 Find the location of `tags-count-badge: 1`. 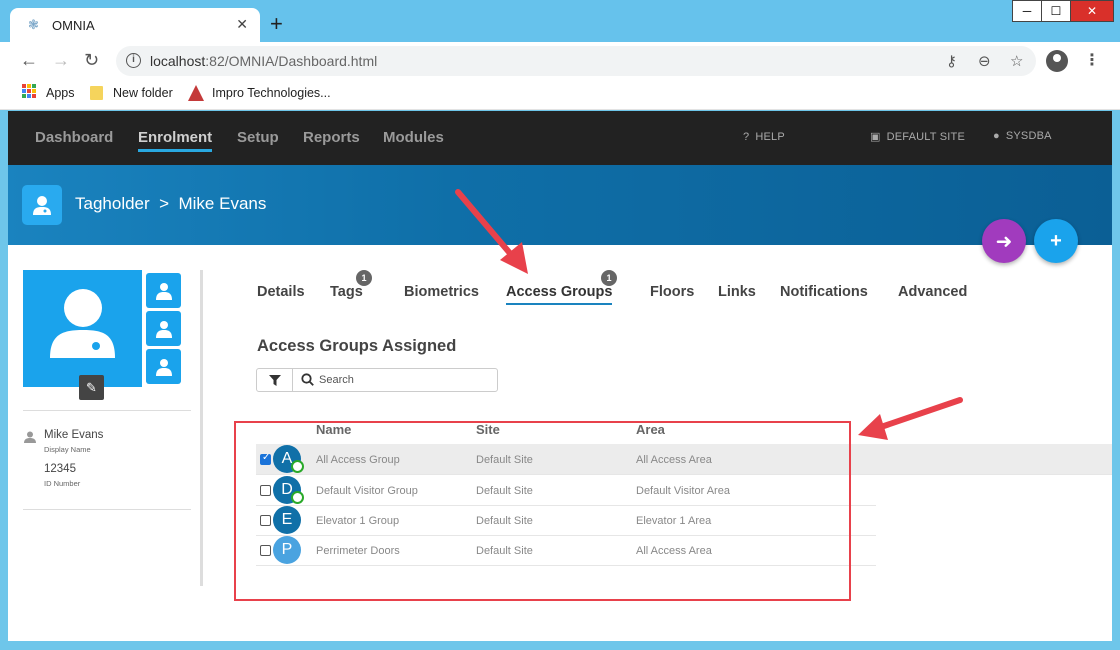

tags-count-badge: 1 is located at coordinates (364, 278).